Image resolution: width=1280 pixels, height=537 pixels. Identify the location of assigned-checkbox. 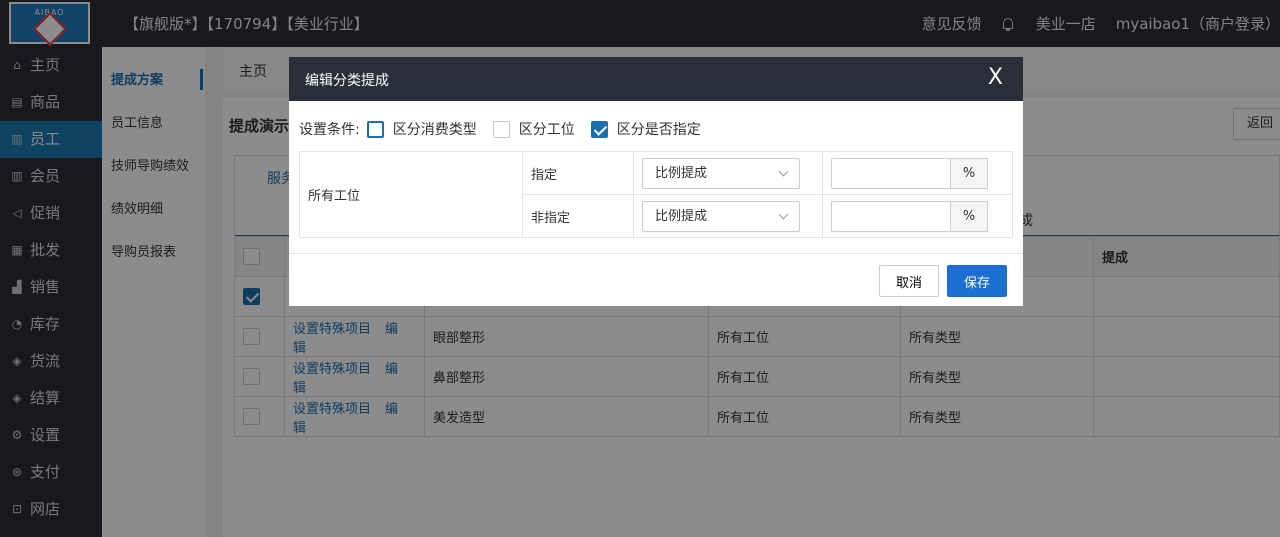
(599, 129).